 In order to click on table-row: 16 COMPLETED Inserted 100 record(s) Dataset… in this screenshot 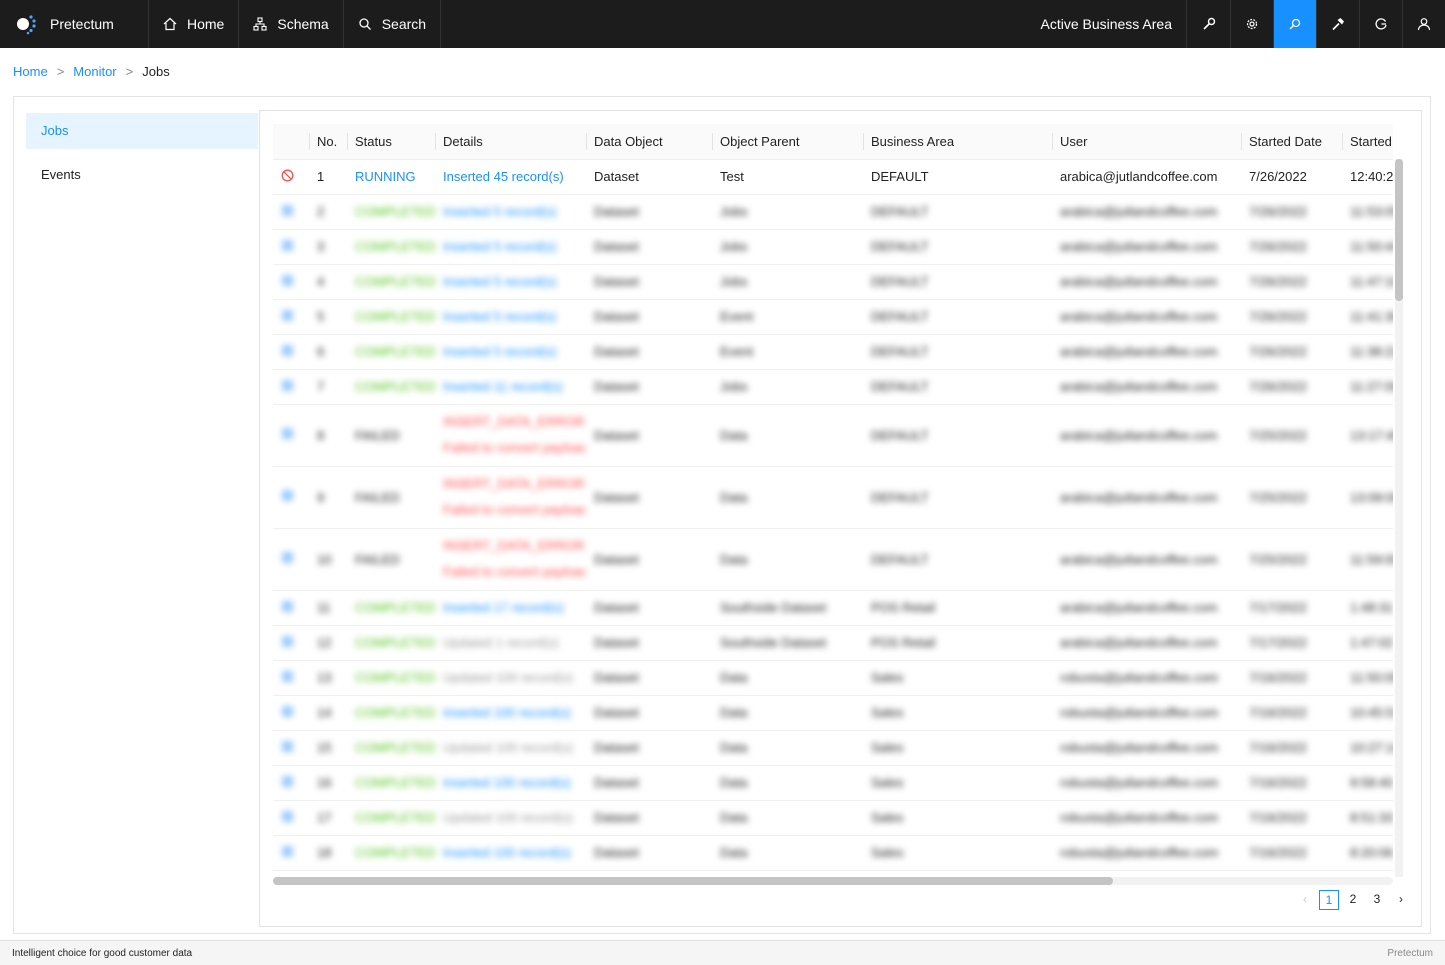, I will do `click(833, 783)`.